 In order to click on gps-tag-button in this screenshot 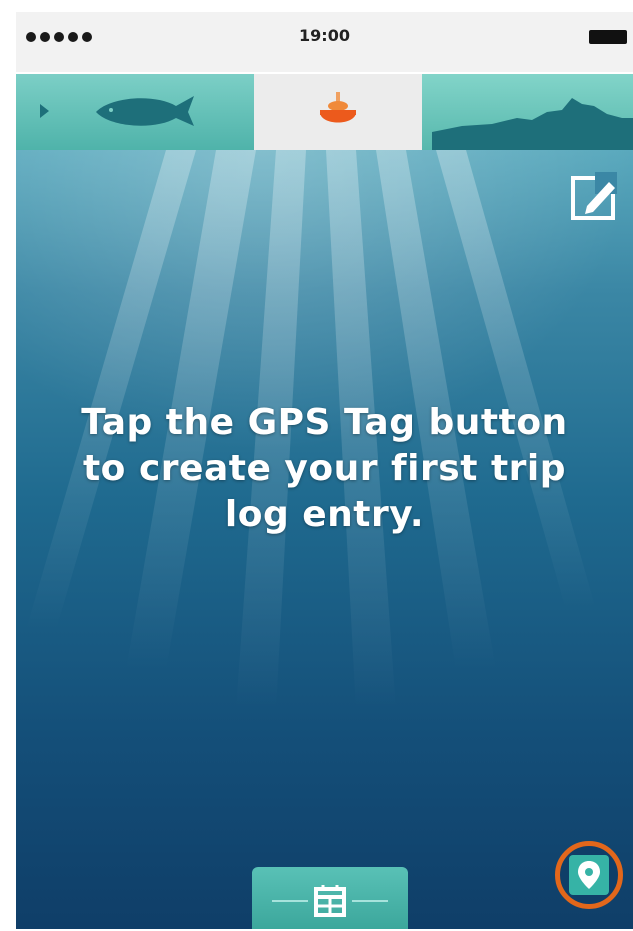, I will do `click(589, 875)`.